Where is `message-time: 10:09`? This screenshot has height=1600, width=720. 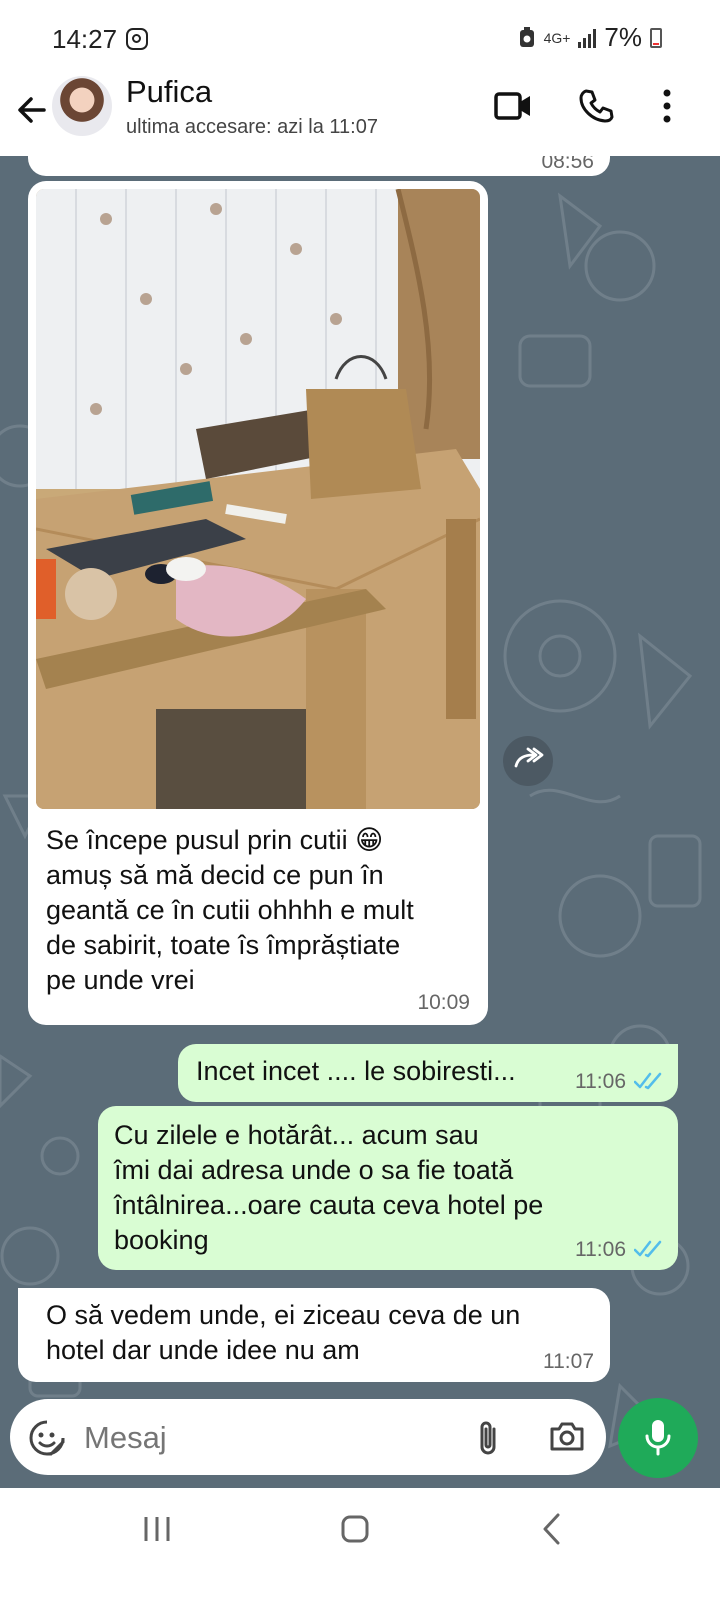
message-time: 10:09 is located at coordinates (443, 1002).